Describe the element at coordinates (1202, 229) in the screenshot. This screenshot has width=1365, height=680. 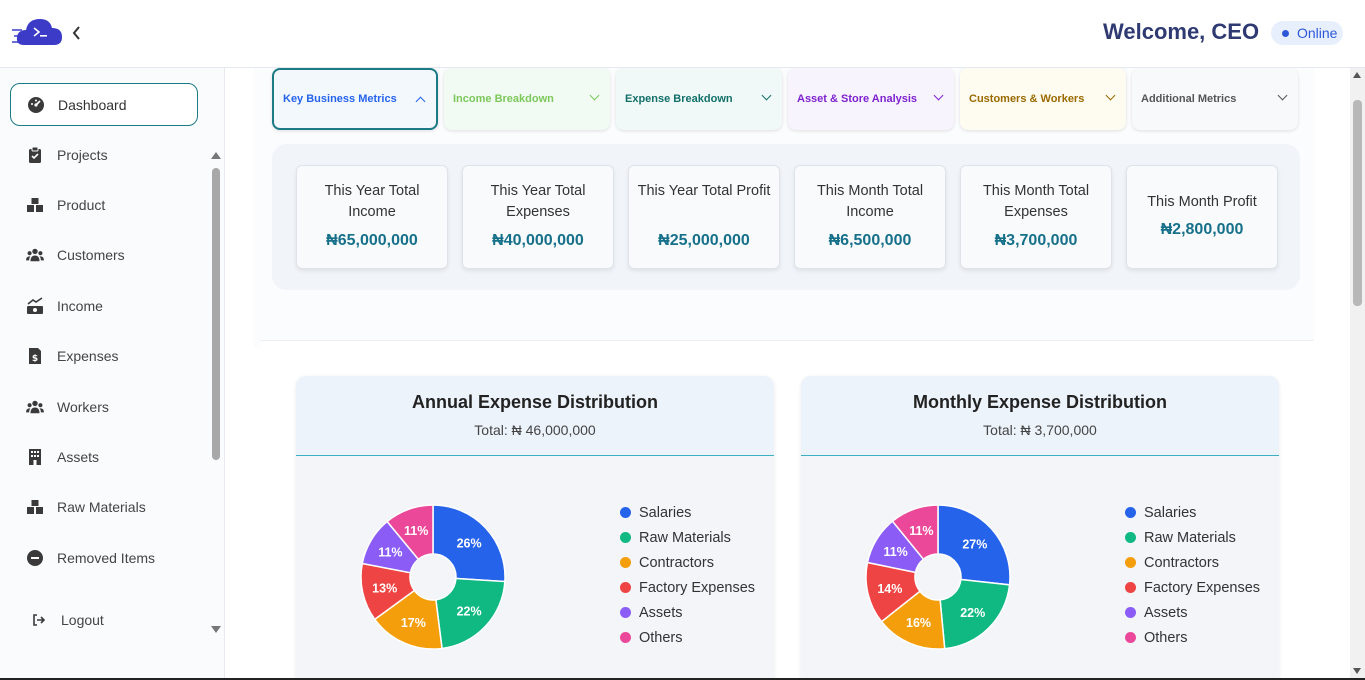
I see `metric-value: ₦2,800,000` at that location.